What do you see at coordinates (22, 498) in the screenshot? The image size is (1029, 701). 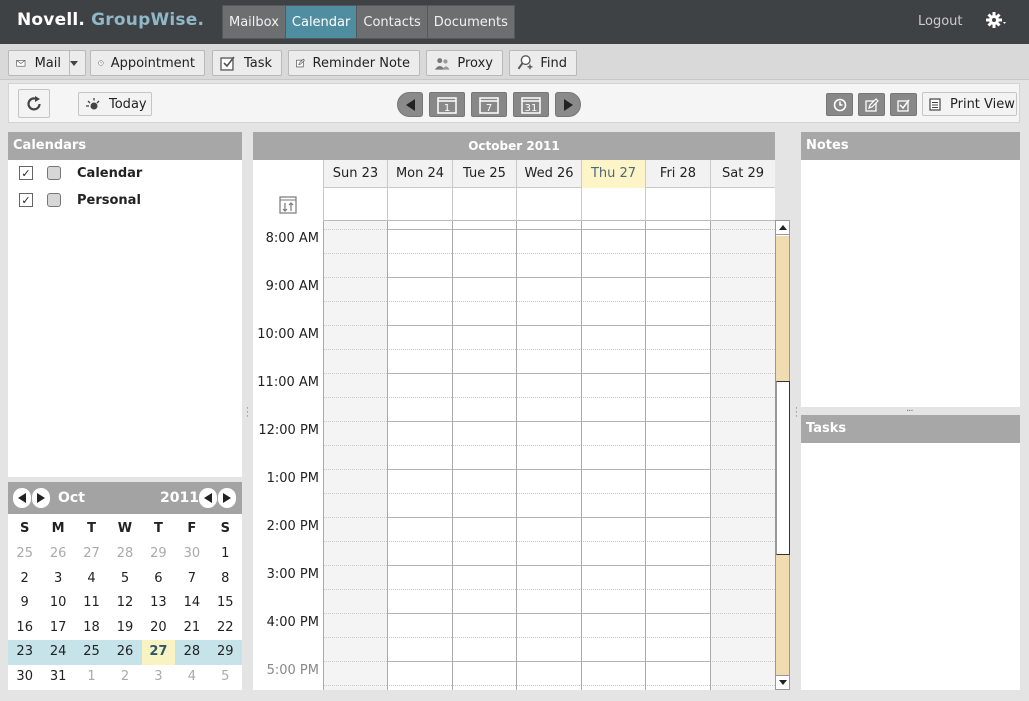 I see `mini-prev-month-button` at bounding box center [22, 498].